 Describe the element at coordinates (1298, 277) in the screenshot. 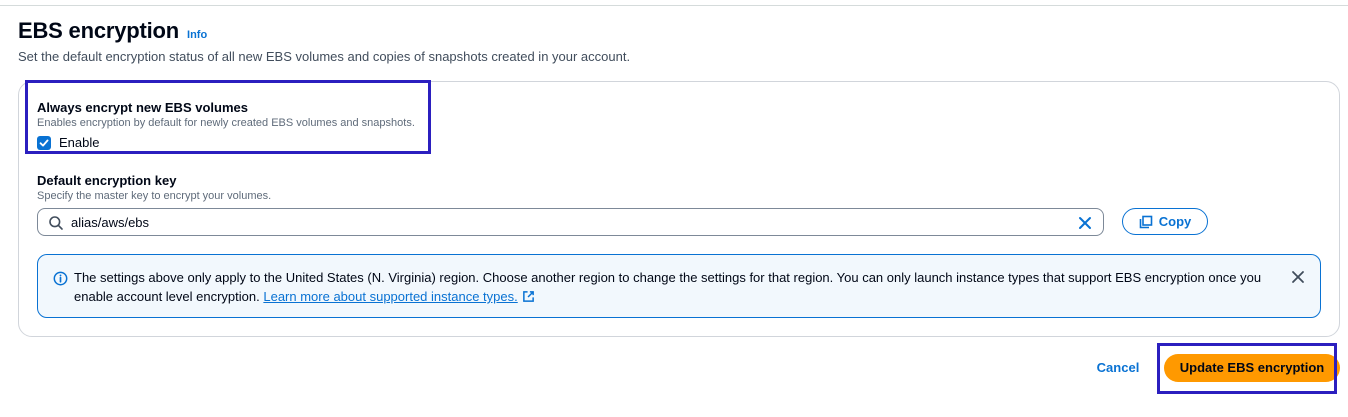

I see `dismiss-alert-icon` at that location.